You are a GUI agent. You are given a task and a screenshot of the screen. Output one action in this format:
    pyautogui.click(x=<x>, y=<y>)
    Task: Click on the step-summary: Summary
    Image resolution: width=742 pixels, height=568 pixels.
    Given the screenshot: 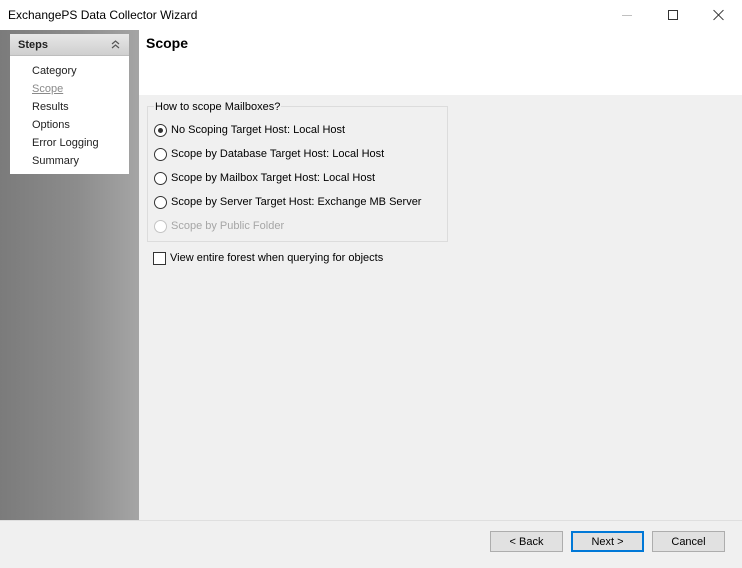 What is the action you would take?
    pyautogui.click(x=69, y=161)
    